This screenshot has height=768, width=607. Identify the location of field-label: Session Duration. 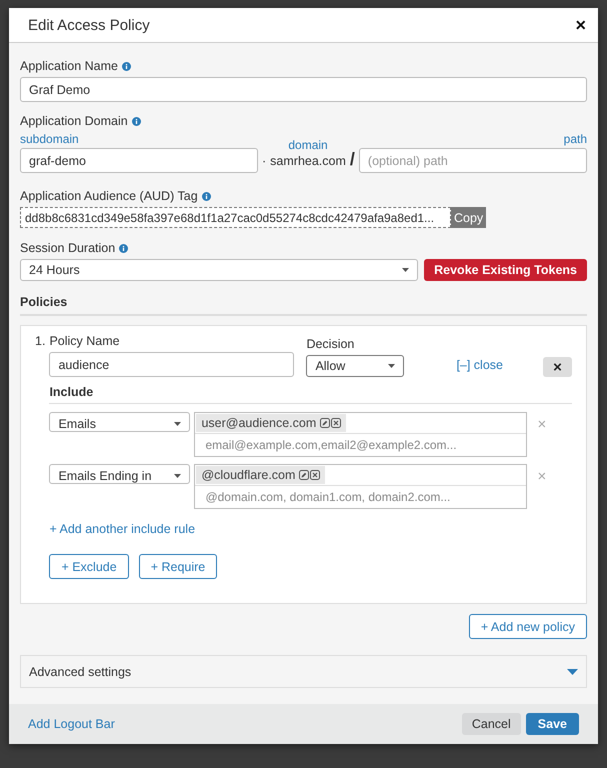
(68, 248).